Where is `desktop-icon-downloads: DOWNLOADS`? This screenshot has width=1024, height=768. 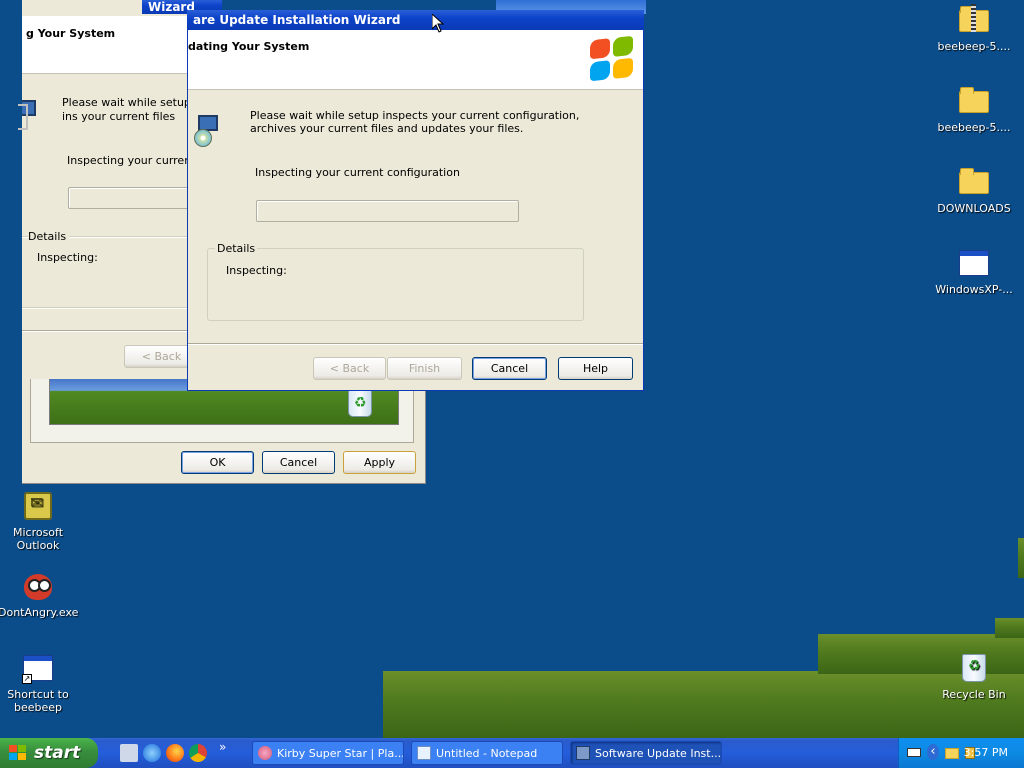 desktop-icon-downloads: DOWNLOADS is located at coordinates (974, 190).